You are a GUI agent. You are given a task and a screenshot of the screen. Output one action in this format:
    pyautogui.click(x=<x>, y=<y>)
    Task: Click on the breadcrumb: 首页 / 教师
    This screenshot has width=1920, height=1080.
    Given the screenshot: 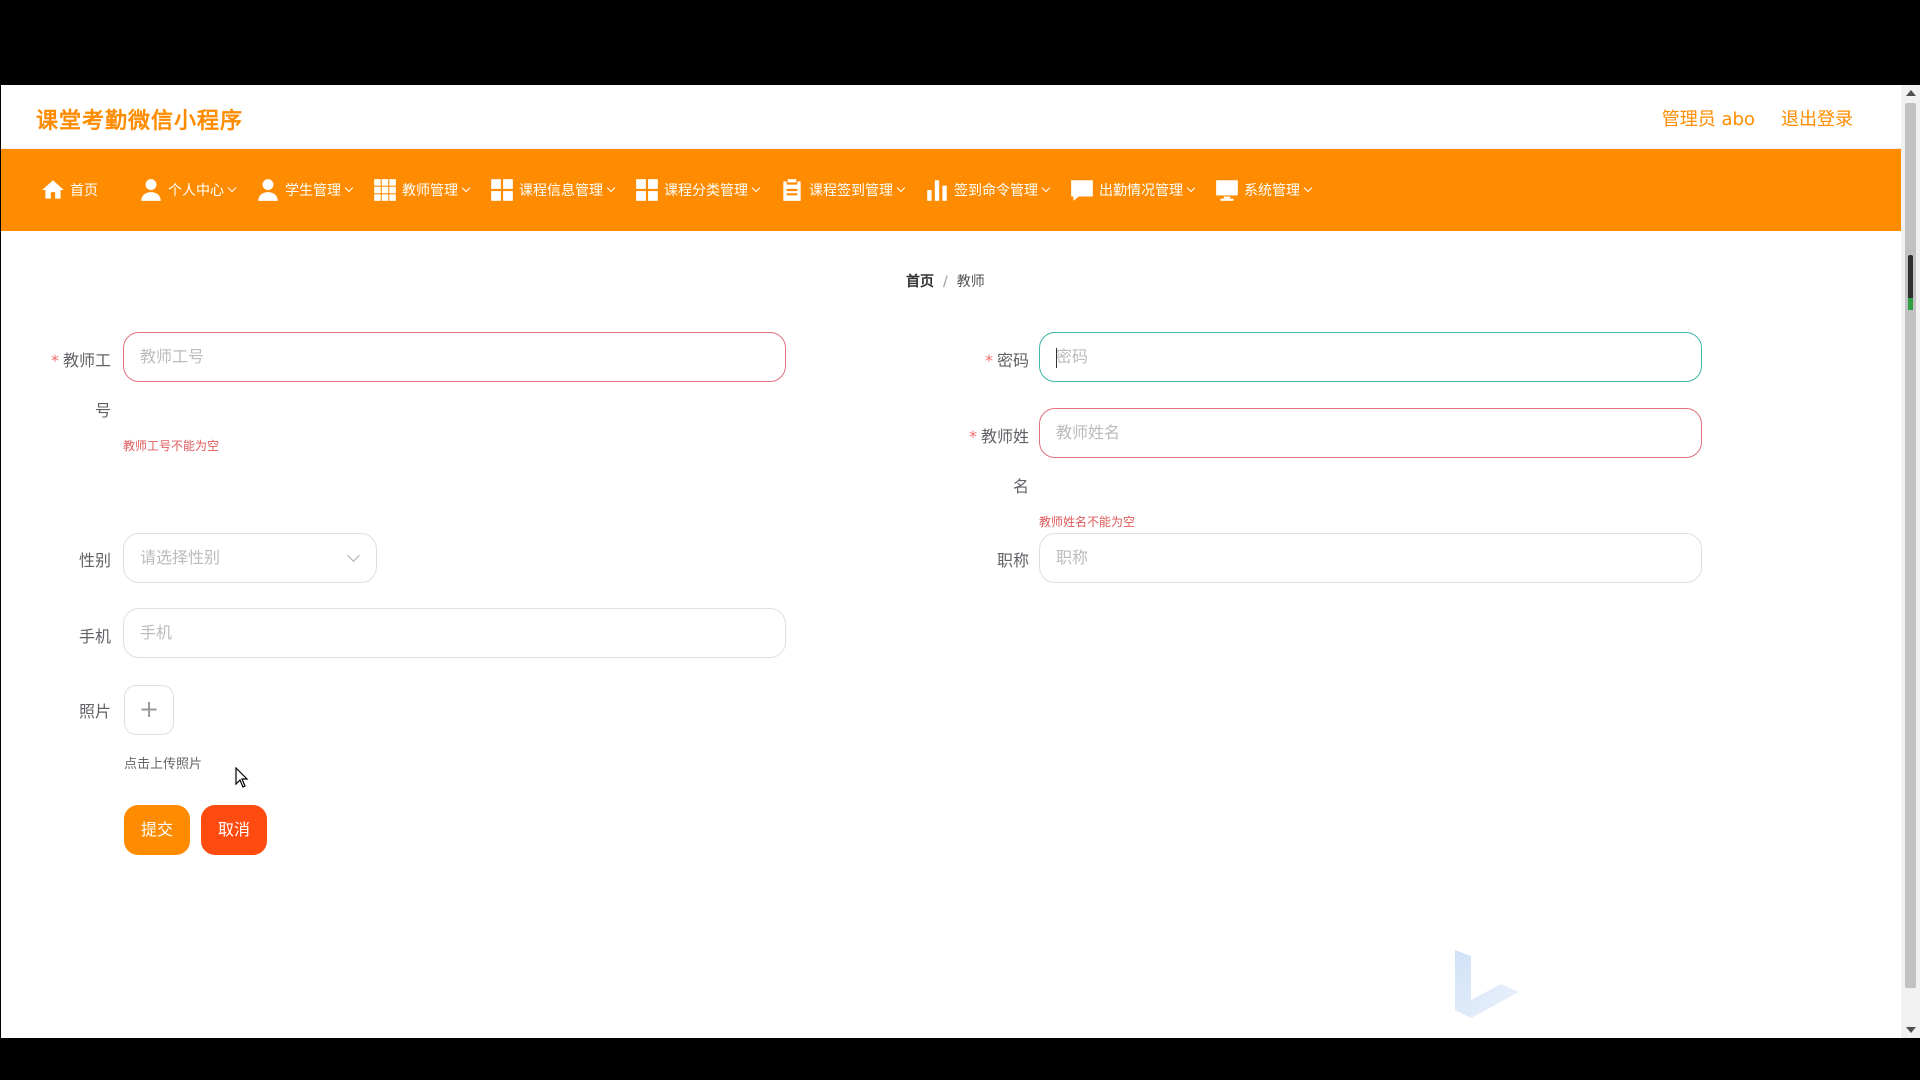 What is the action you would take?
    pyautogui.click(x=945, y=281)
    